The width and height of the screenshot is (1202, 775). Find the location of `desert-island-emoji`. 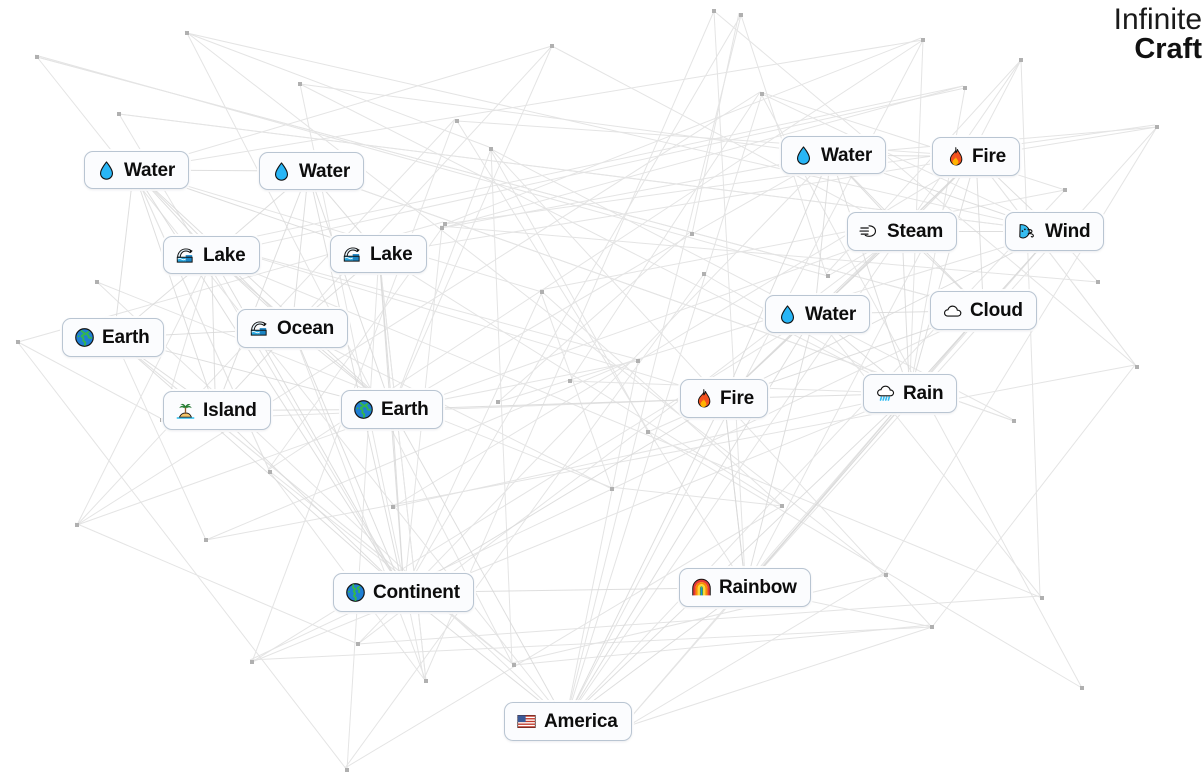

desert-island-emoji is located at coordinates (185, 410).